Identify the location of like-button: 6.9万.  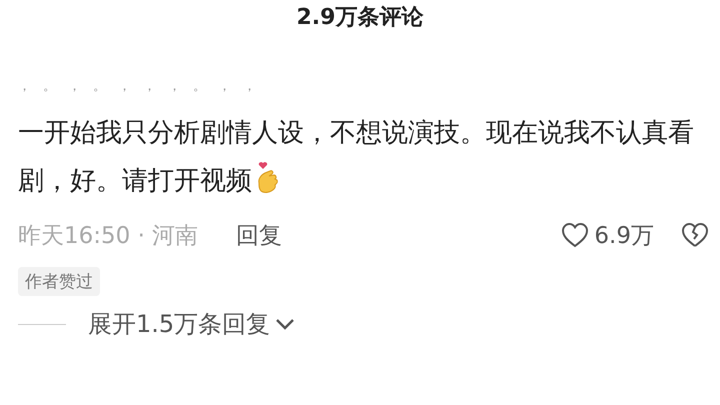
(607, 235).